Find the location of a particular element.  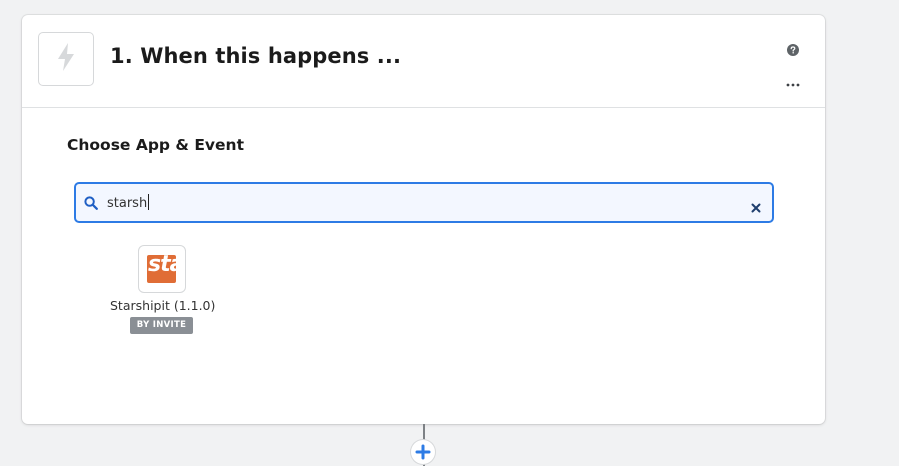

ellipsis-icon is located at coordinates (793, 80).